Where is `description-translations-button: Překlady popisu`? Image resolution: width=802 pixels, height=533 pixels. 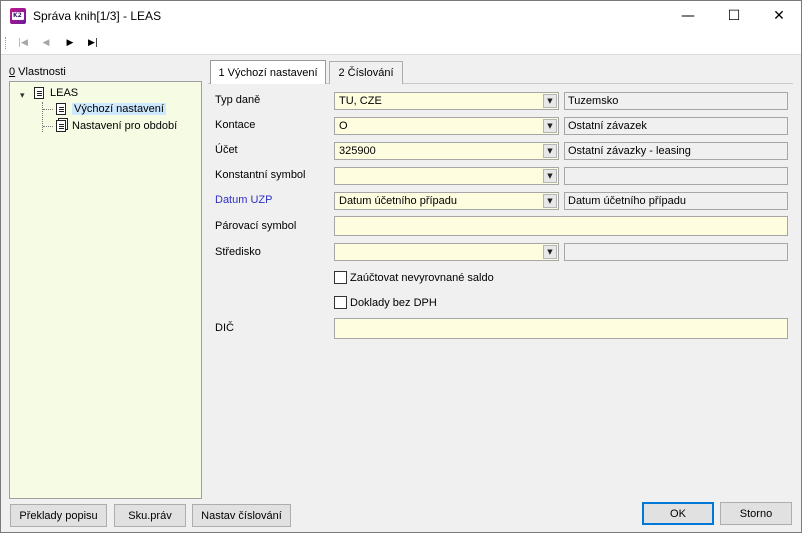
description-translations-button: Překlady popisu is located at coordinates (58, 515).